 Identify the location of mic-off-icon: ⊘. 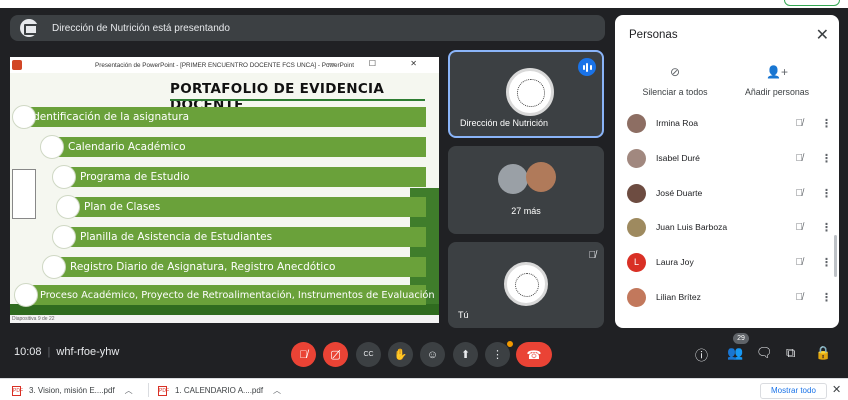
(675, 72).